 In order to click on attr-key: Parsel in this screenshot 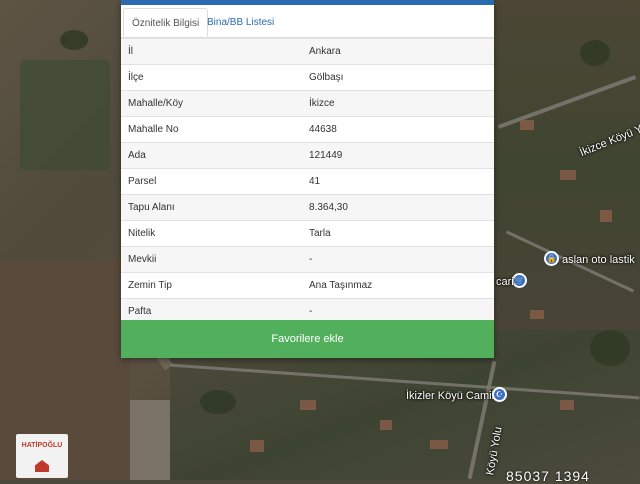, I will do `click(211, 181)`.